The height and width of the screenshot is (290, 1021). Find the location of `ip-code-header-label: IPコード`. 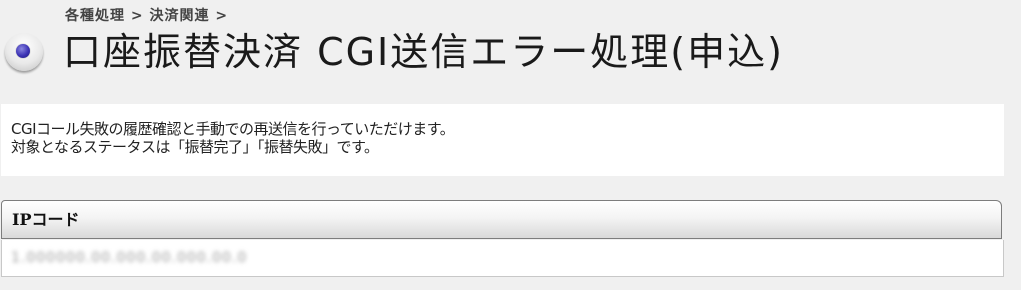

ip-code-header-label: IPコード is located at coordinates (46, 219).